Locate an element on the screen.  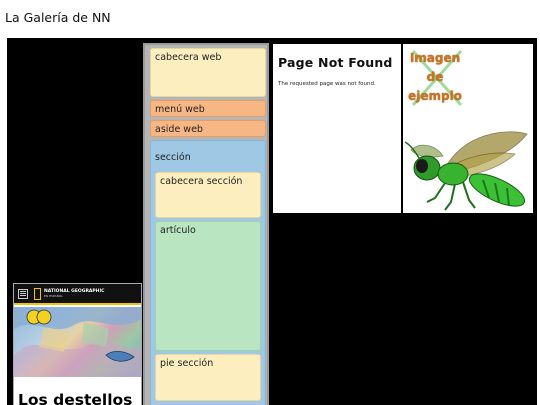
map-illustration is located at coordinates (77, 342).